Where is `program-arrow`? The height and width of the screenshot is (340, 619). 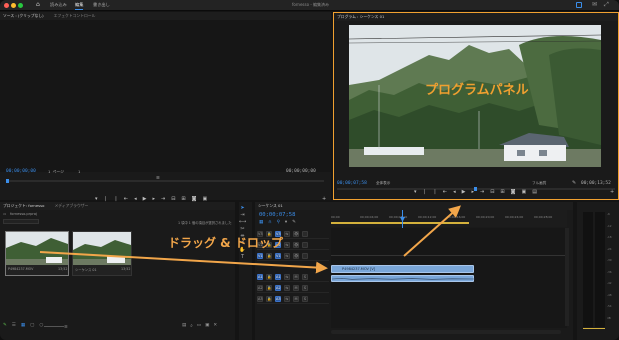 program-arrow is located at coordinates (432, 231).